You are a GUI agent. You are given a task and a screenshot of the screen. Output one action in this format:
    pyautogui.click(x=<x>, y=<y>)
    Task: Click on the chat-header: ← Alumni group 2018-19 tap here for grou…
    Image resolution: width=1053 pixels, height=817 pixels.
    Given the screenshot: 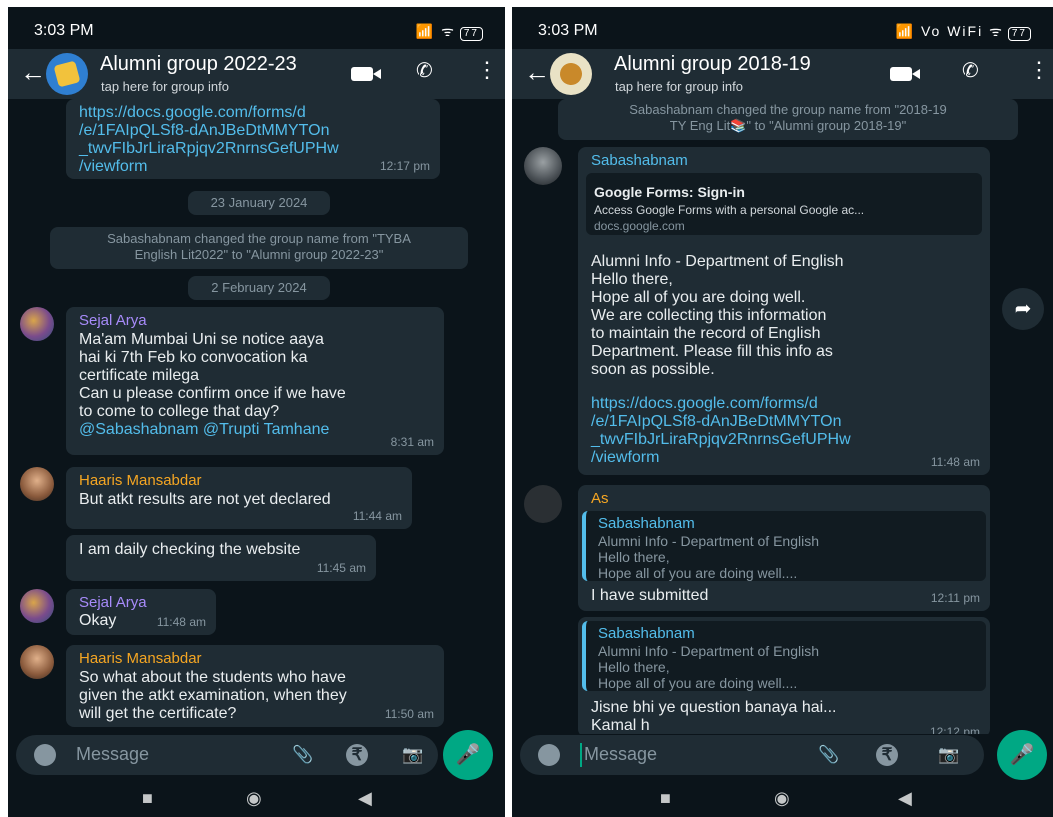 What is the action you would take?
    pyautogui.click(x=782, y=74)
    